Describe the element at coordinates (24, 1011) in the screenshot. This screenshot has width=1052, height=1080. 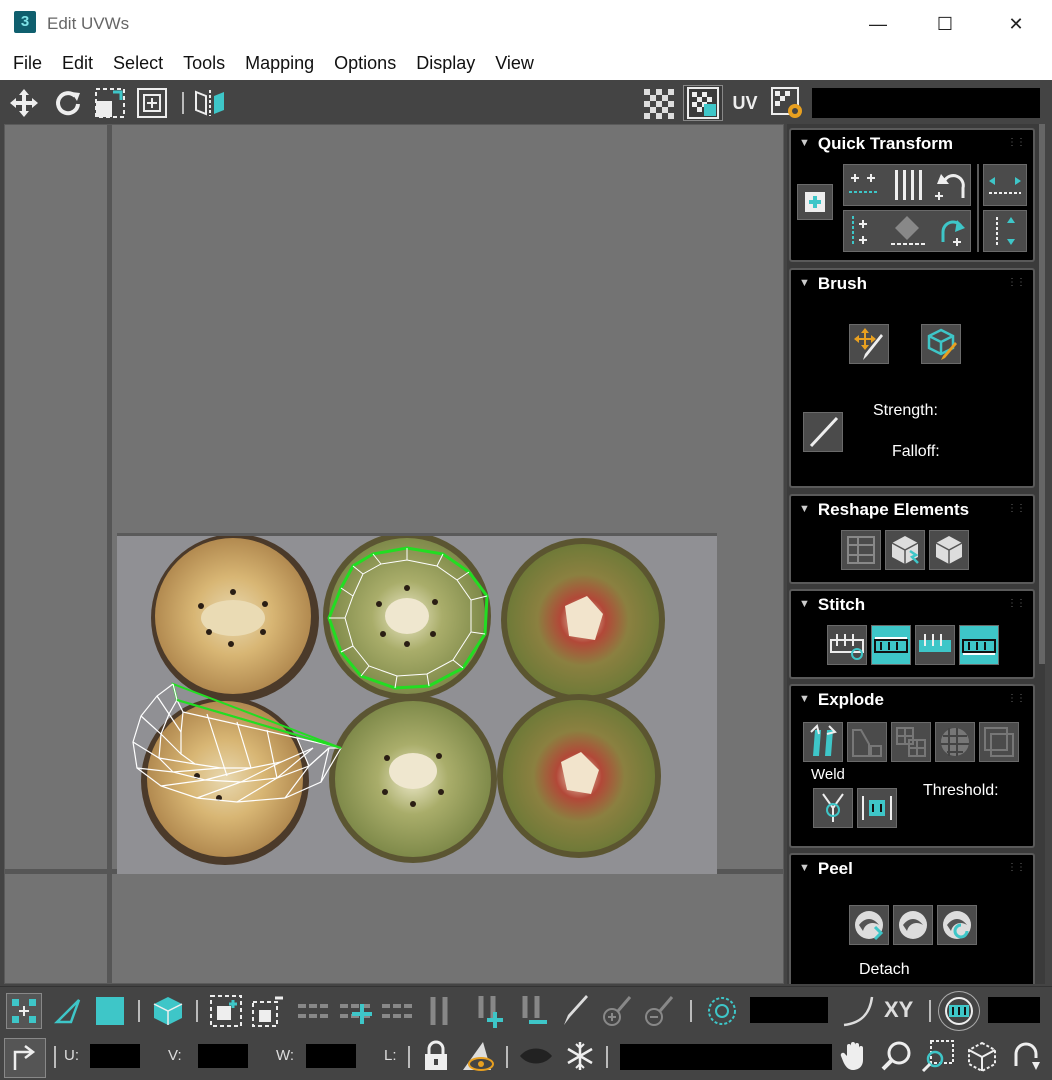
I see `vertex-select-icon` at that location.